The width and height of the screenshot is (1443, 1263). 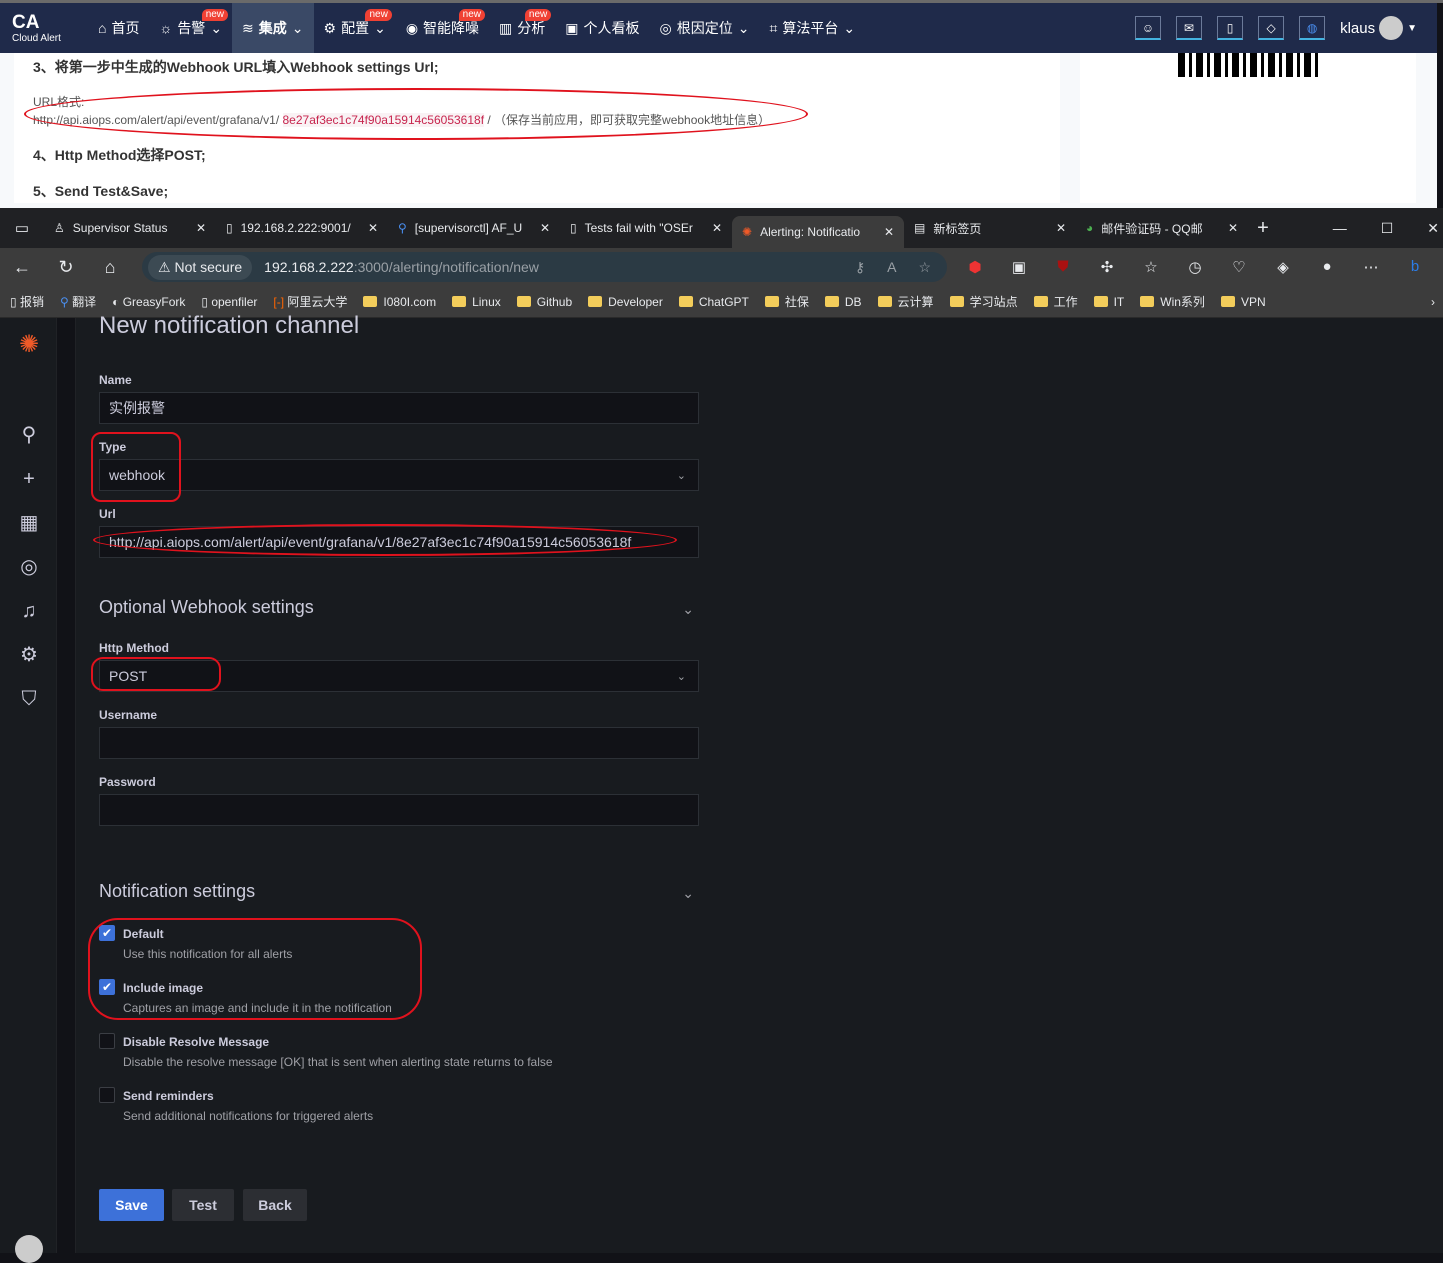 What do you see at coordinates (522, 28) in the screenshot?
I see `nav-analysis: ▥ 分析 new` at bounding box center [522, 28].